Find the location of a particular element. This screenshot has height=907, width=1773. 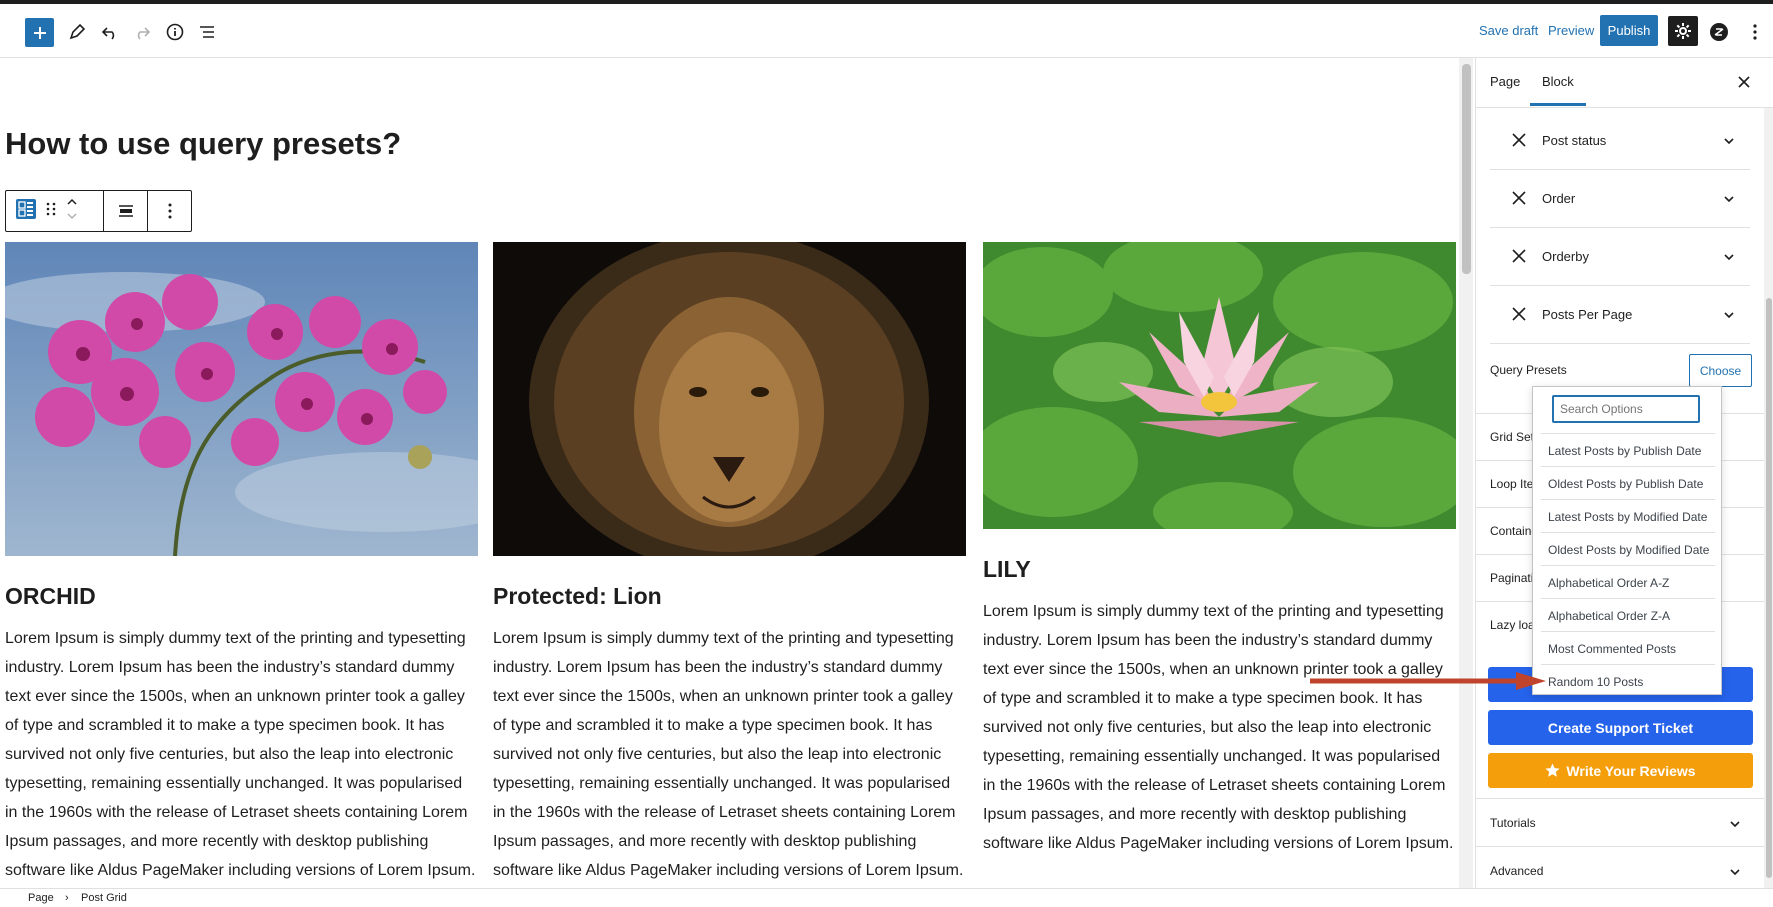

info-icon is located at coordinates (175, 32).